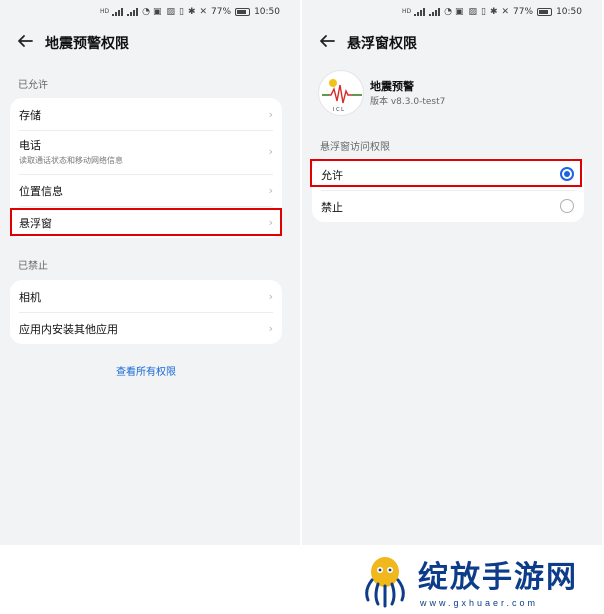  Describe the element at coordinates (332, 207) in the screenshot. I see `option-label: 禁止` at that location.